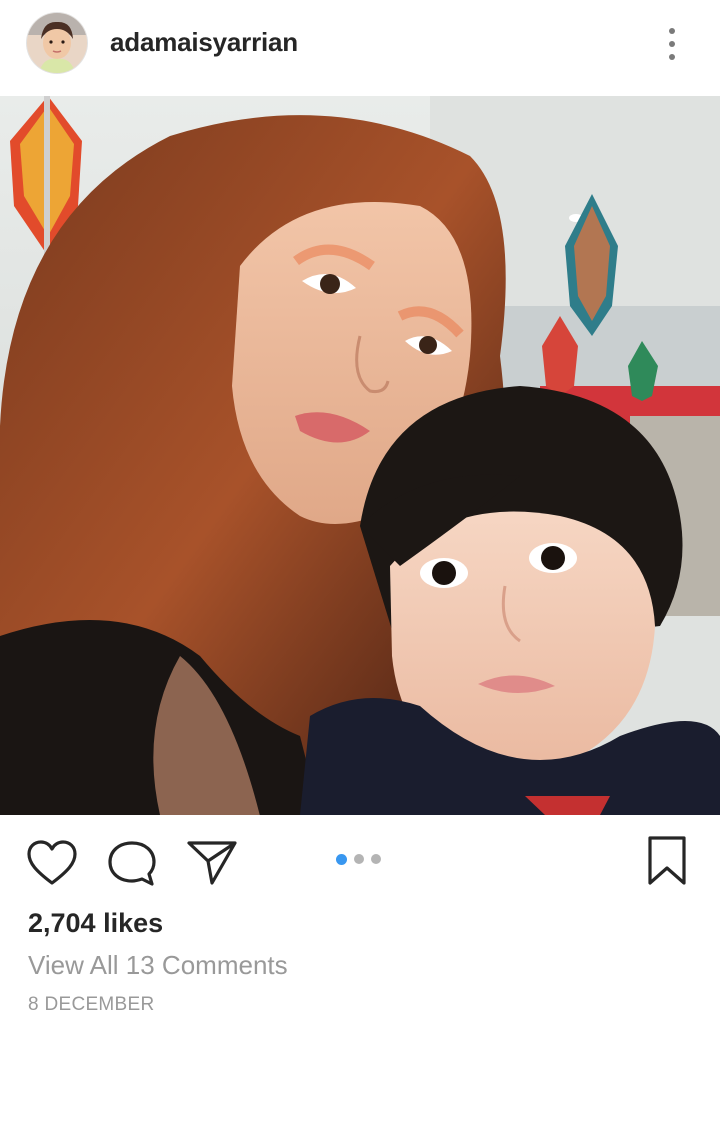 The height and width of the screenshot is (1122, 720). What do you see at coordinates (57, 43) in the screenshot?
I see `avatar` at bounding box center [57, 43].